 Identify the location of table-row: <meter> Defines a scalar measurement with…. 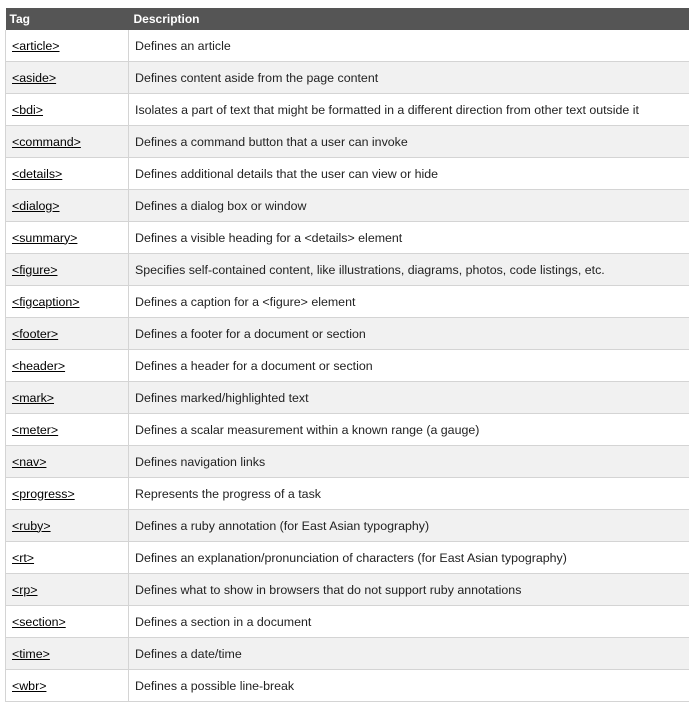
(347, 429).